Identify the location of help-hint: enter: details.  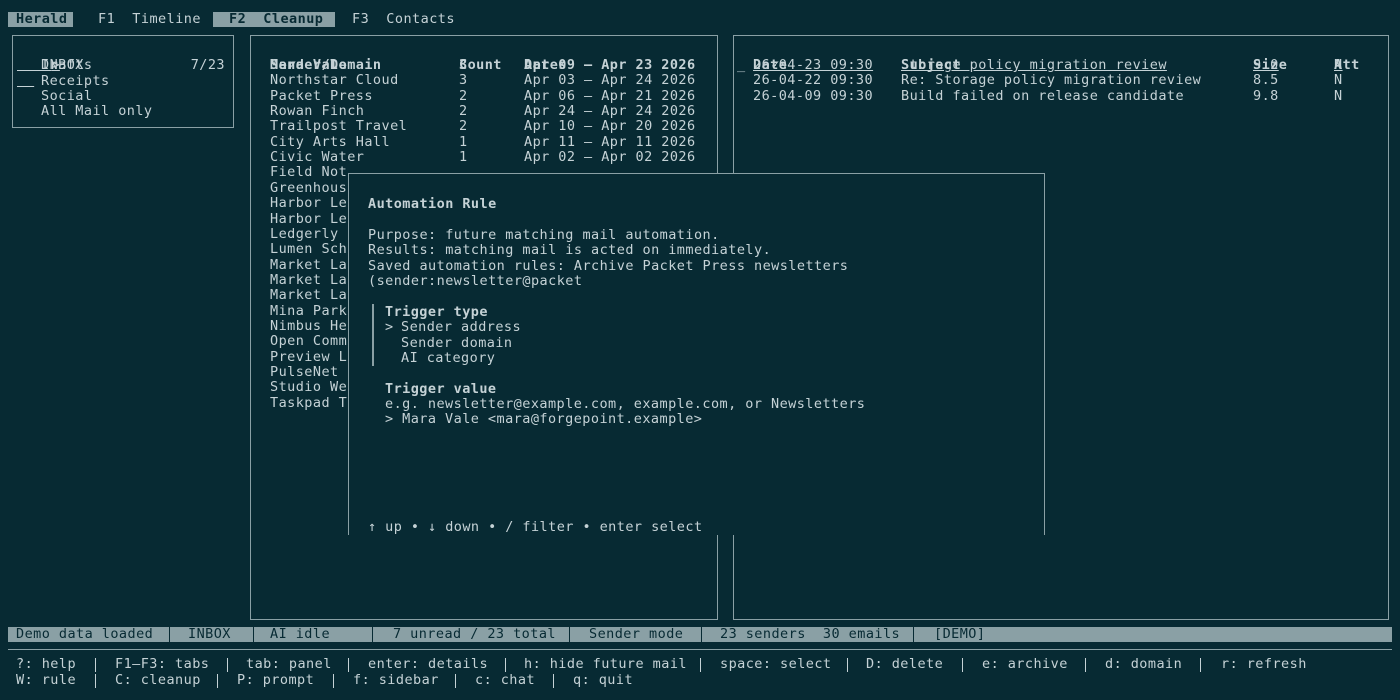
(428, 664).